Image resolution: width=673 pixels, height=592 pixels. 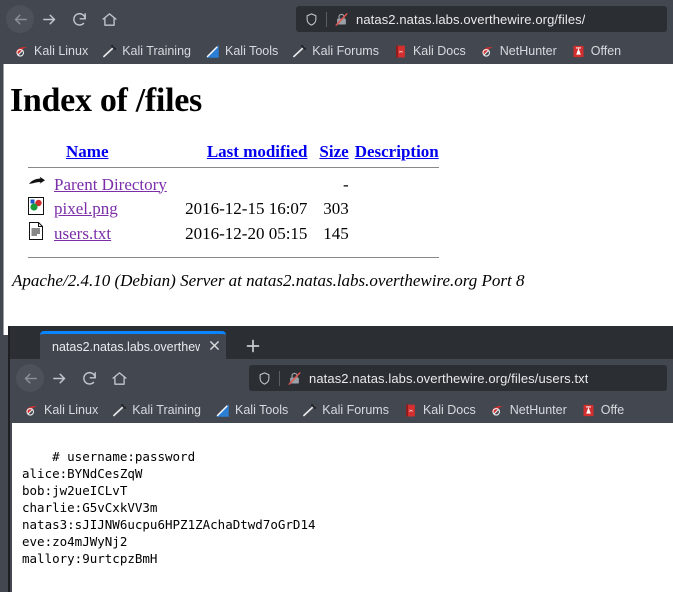 What do you see at coordinates (243, 184) in the screenshot?
I see `row-last-modified` at bounding box center [243, 184].